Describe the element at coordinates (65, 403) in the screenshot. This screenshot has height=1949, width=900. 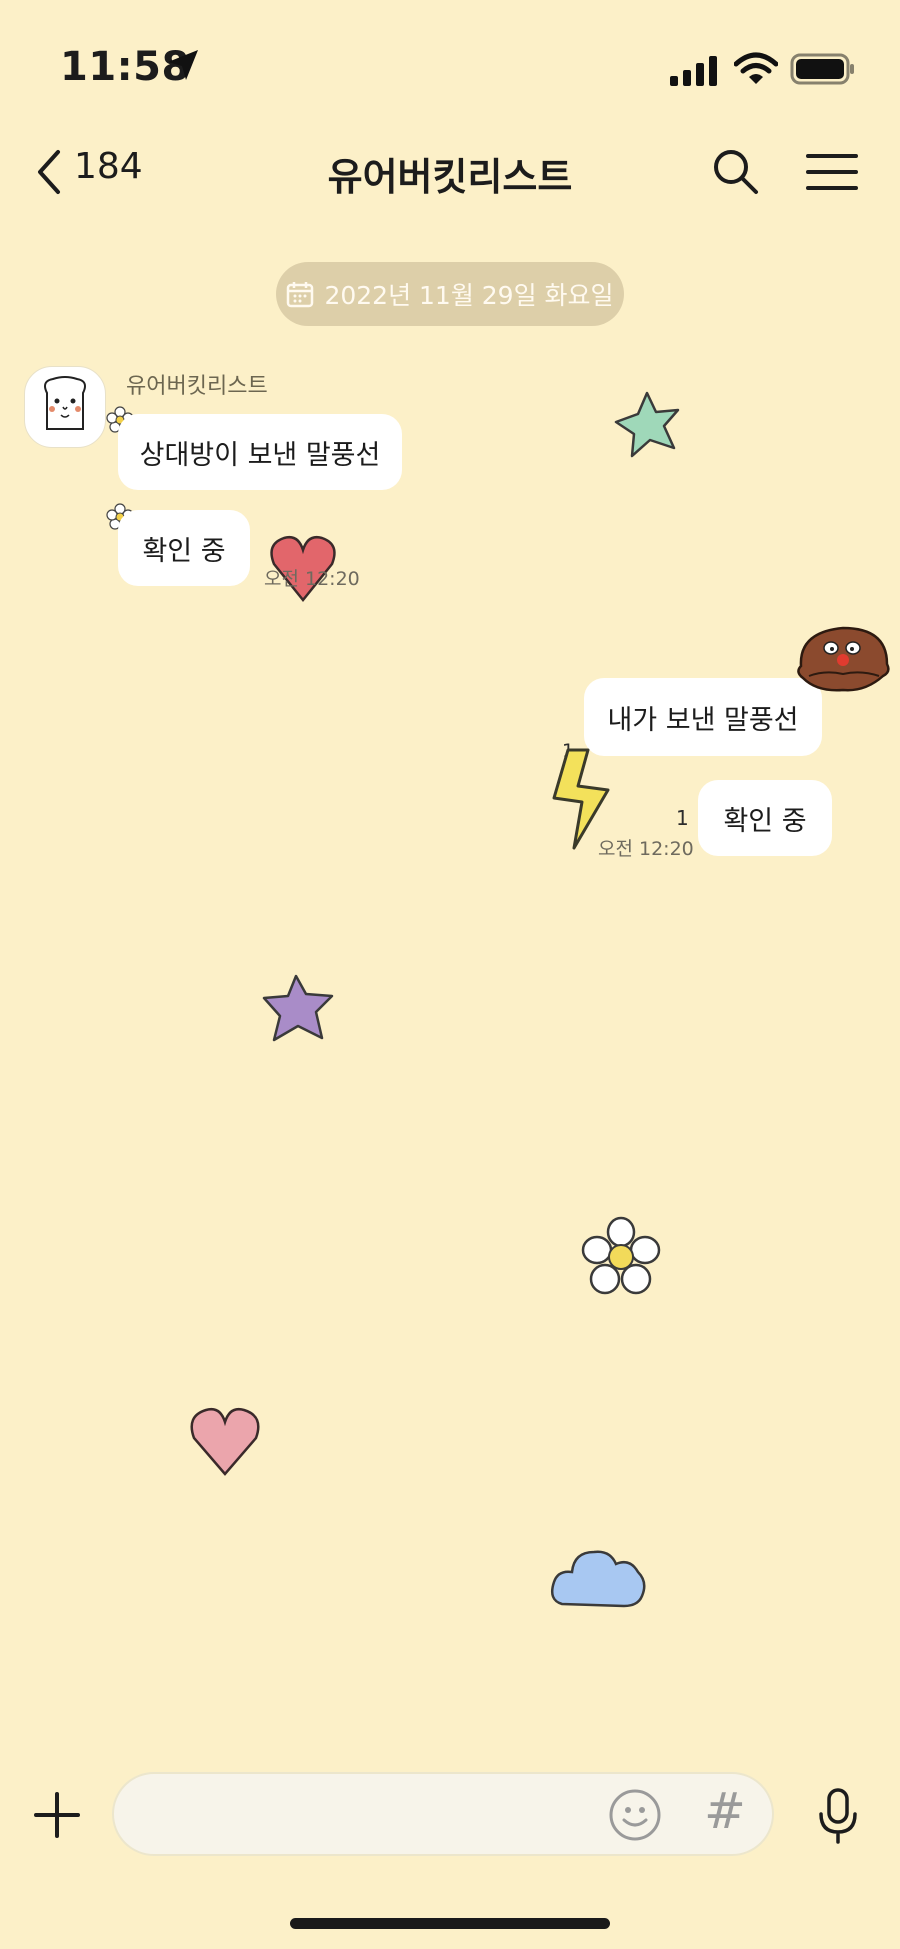
I see `bread-character-icon` at that location.